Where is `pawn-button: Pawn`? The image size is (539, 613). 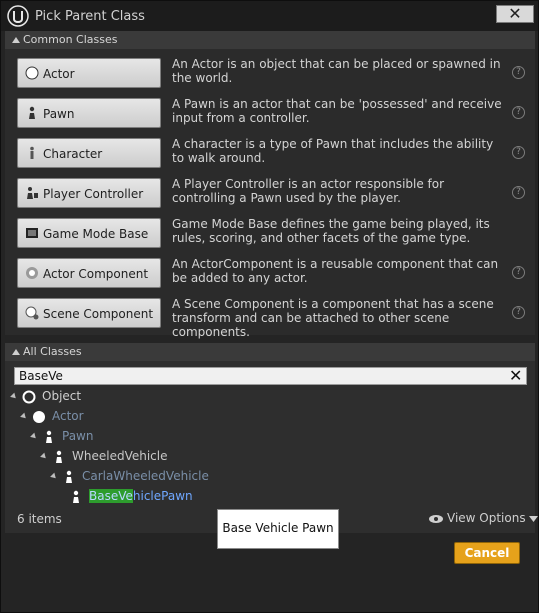
pawn-button: Pawn is located at coordinates (89, 113).